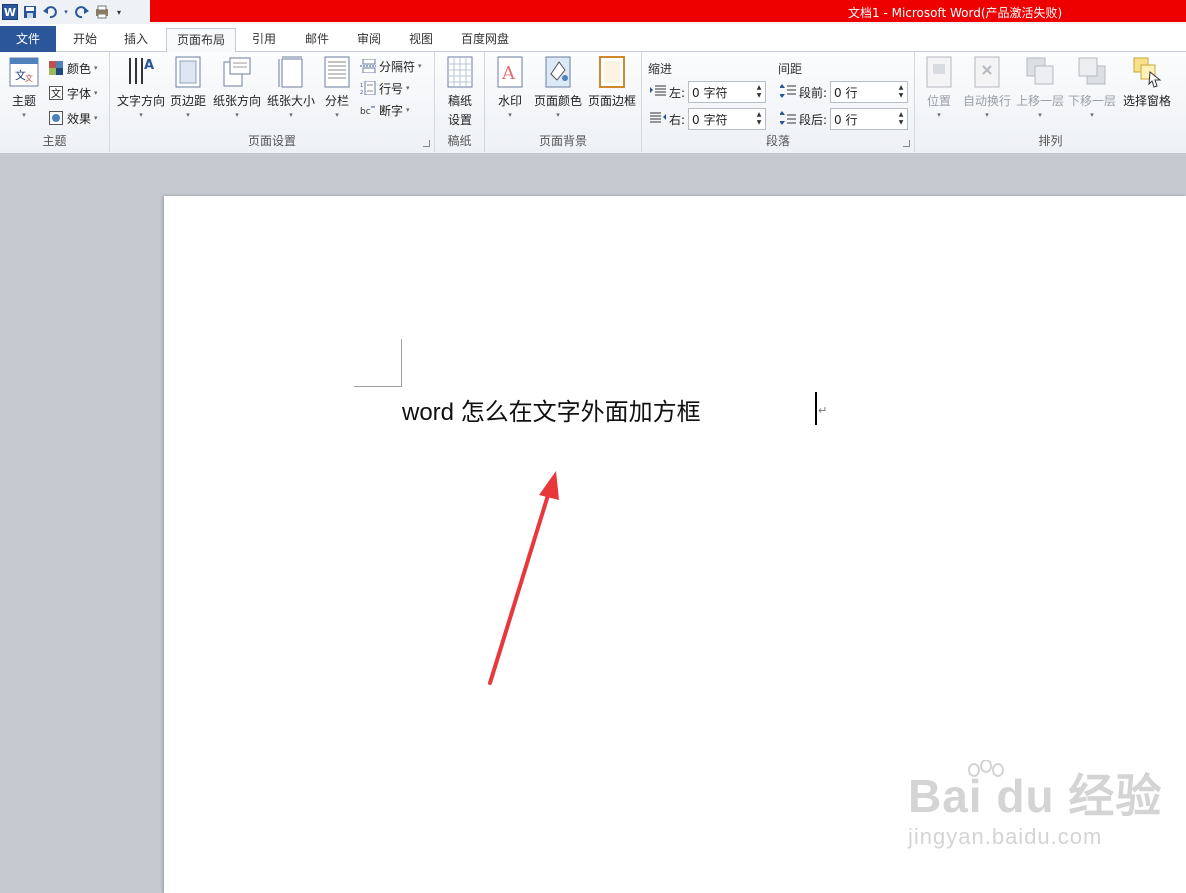 This screenshot has width=1186, height=893. Describe the element at coordinates (1005, 836) in the screenshot. I see `watermark-url: jingyan.baidu.com` at that location.